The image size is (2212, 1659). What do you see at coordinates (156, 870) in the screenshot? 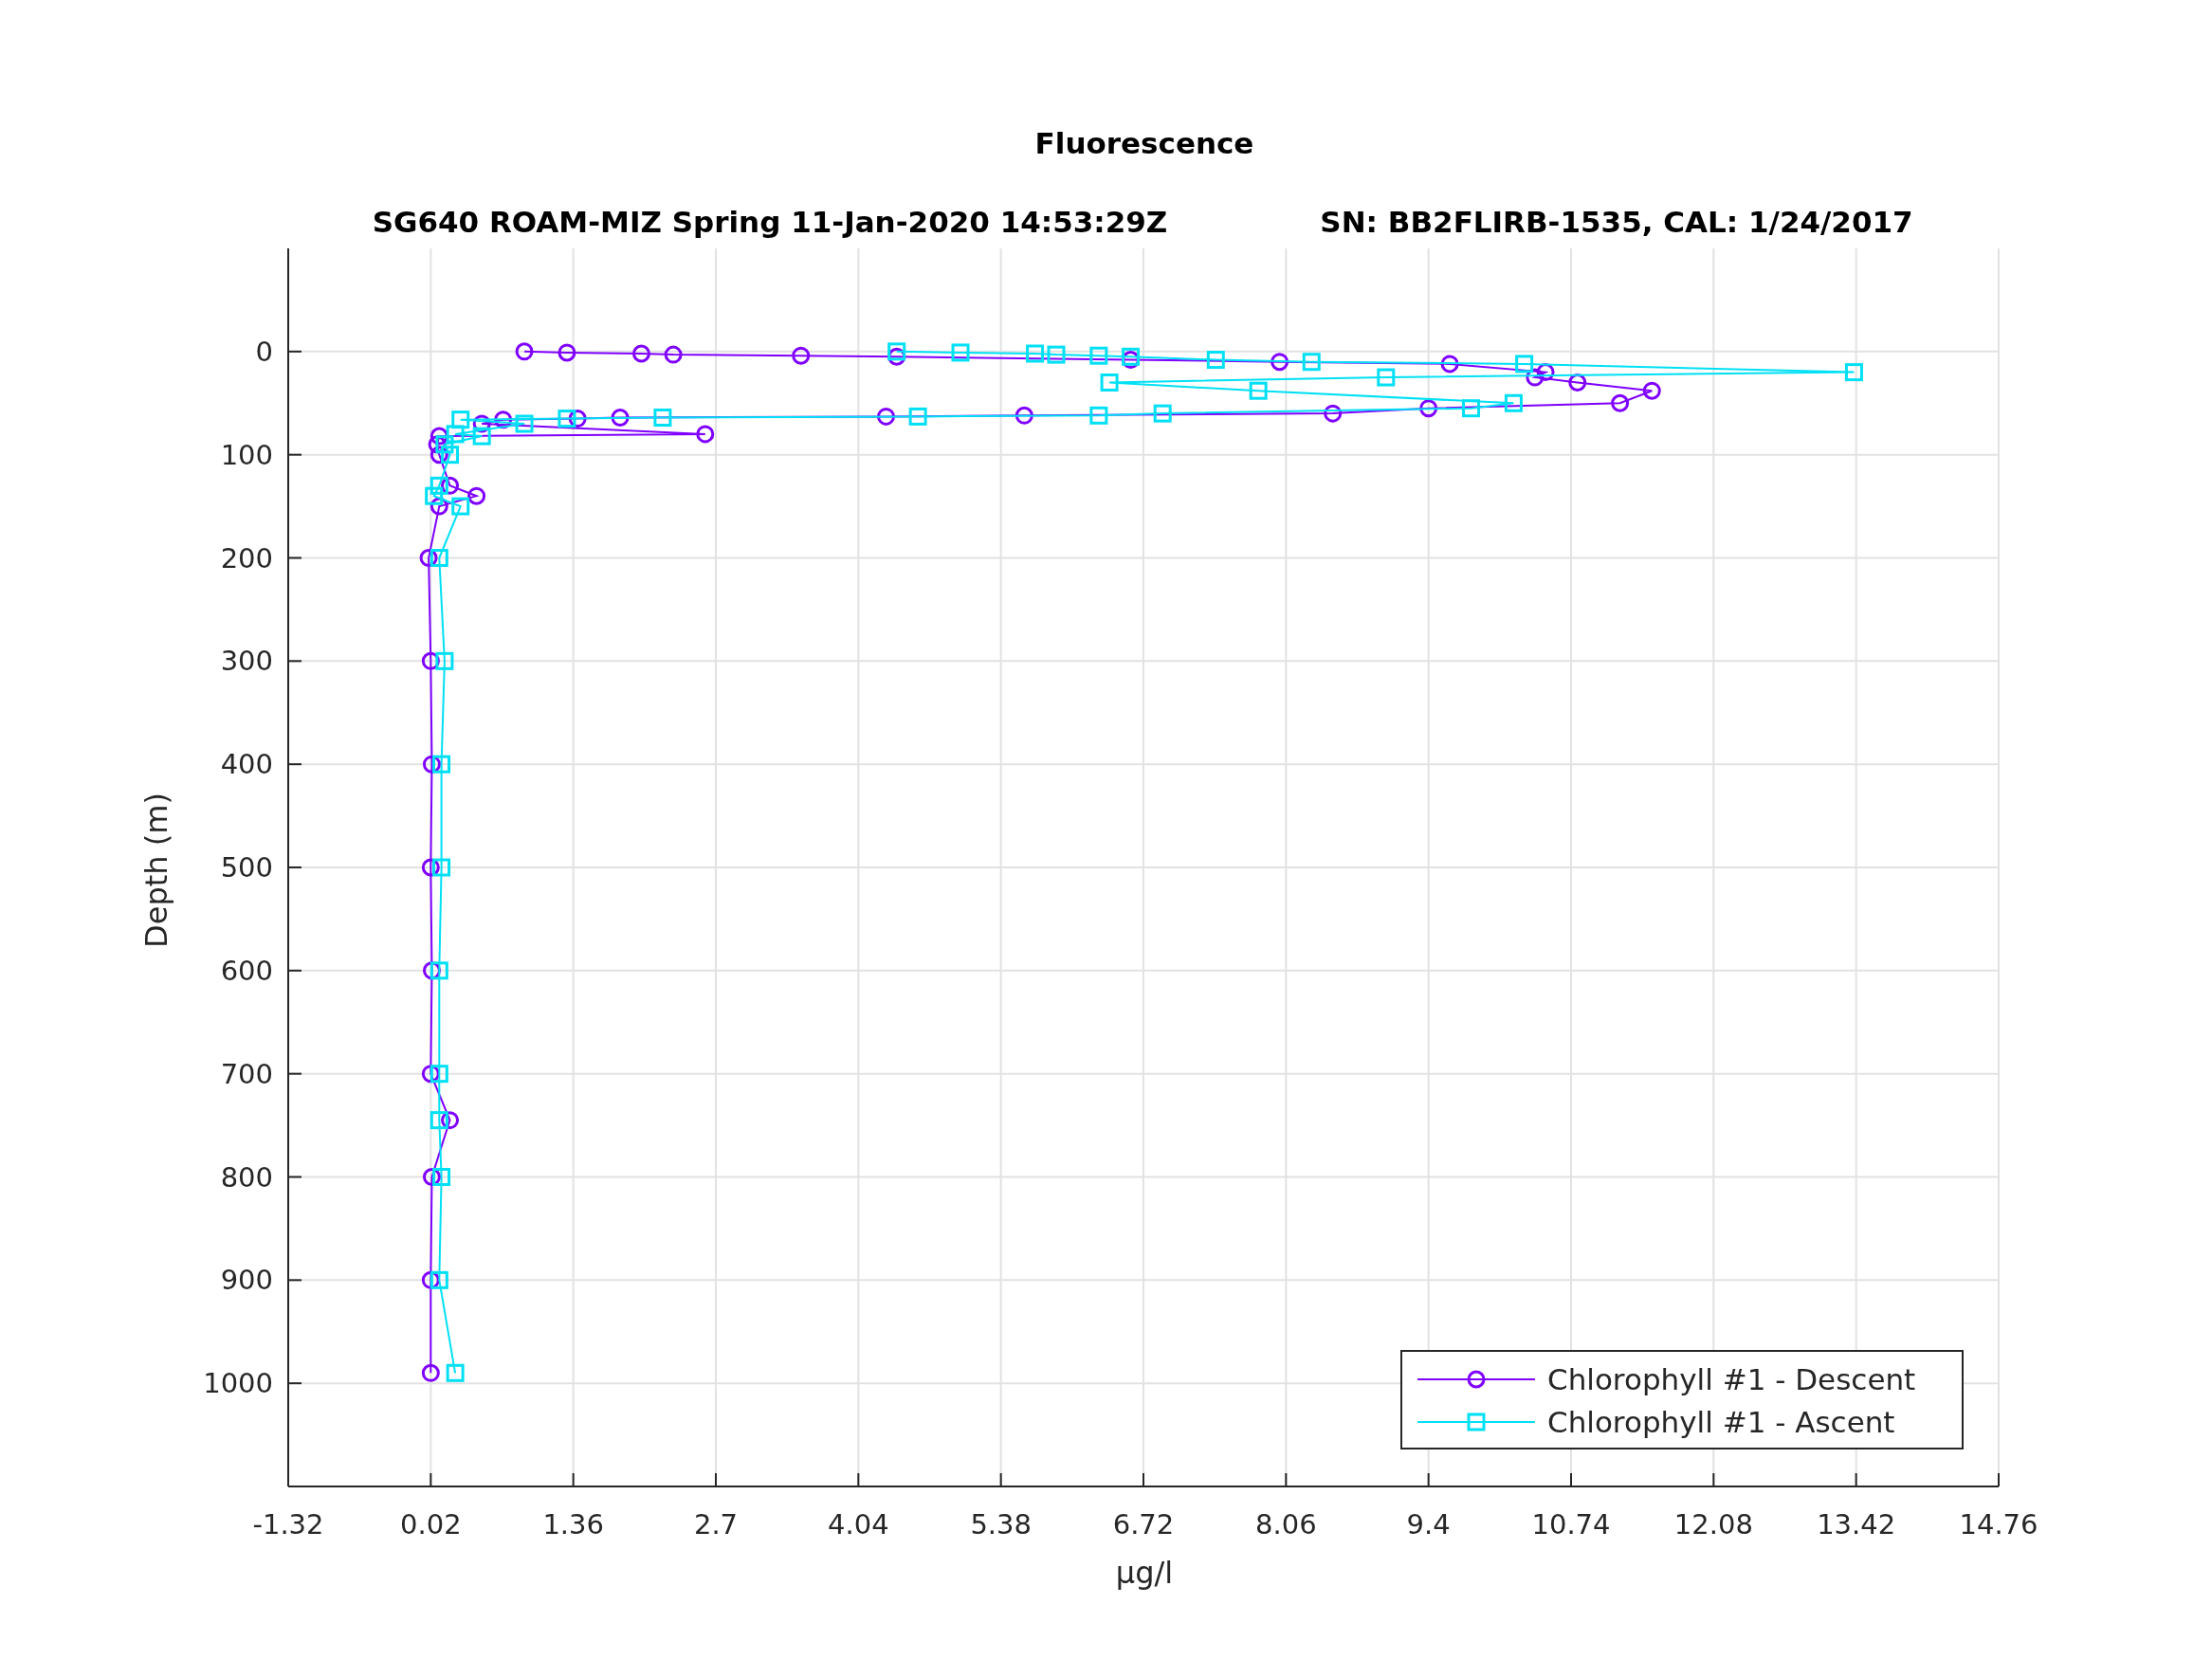
I see `y-axis-label: Depth (m)` at bounding box center [156, 870].